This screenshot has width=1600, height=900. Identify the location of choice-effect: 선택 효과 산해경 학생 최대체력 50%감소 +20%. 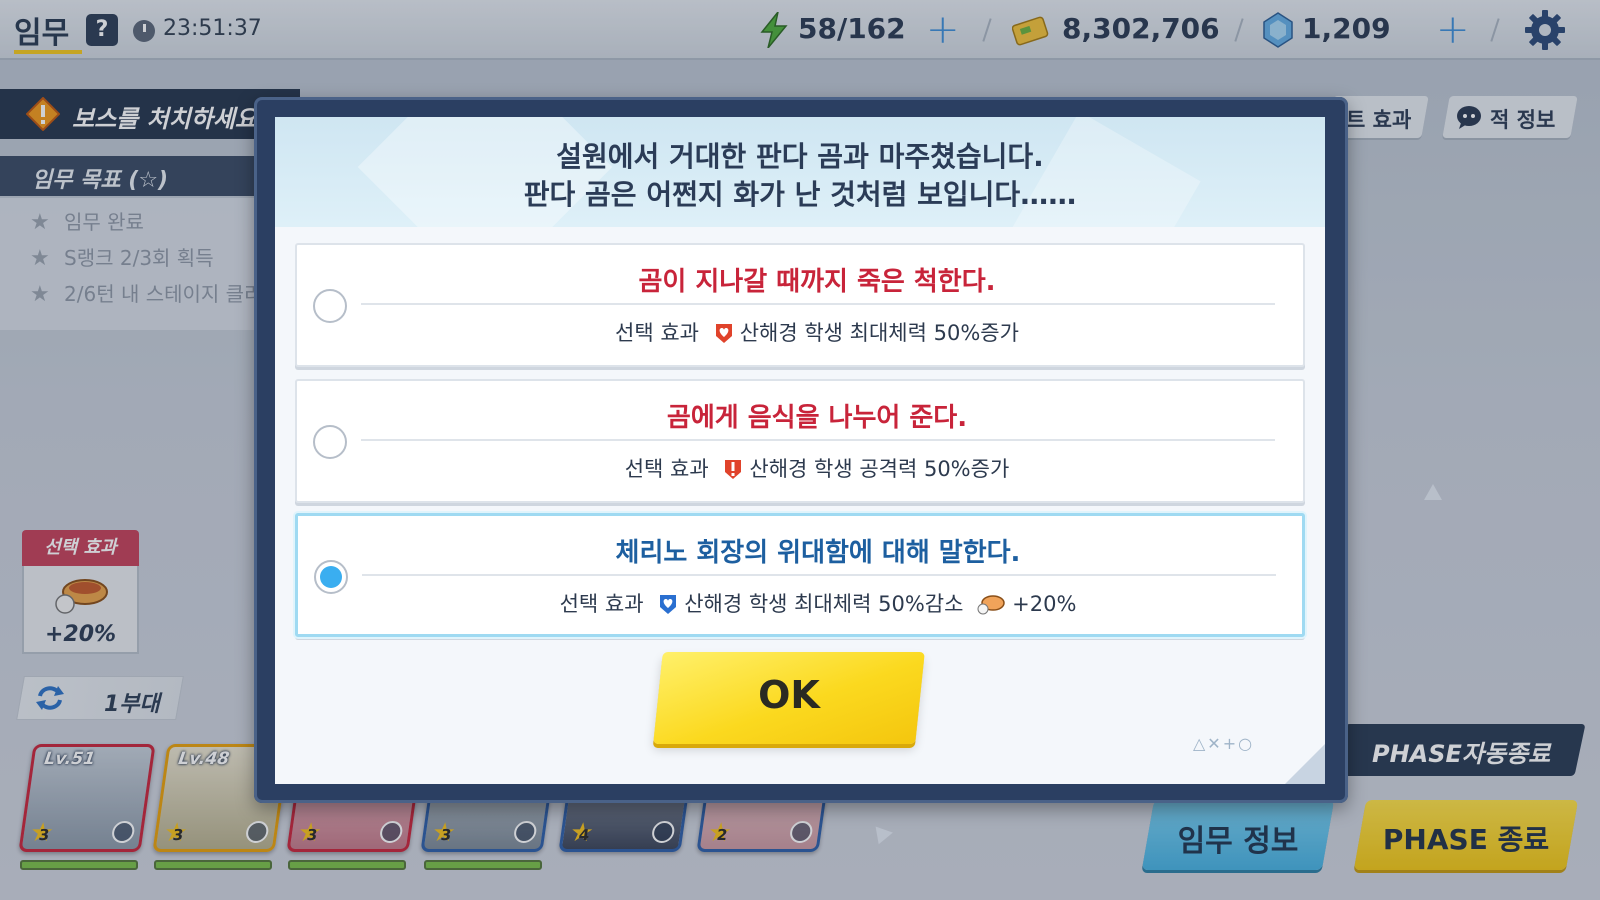
(818, 603).